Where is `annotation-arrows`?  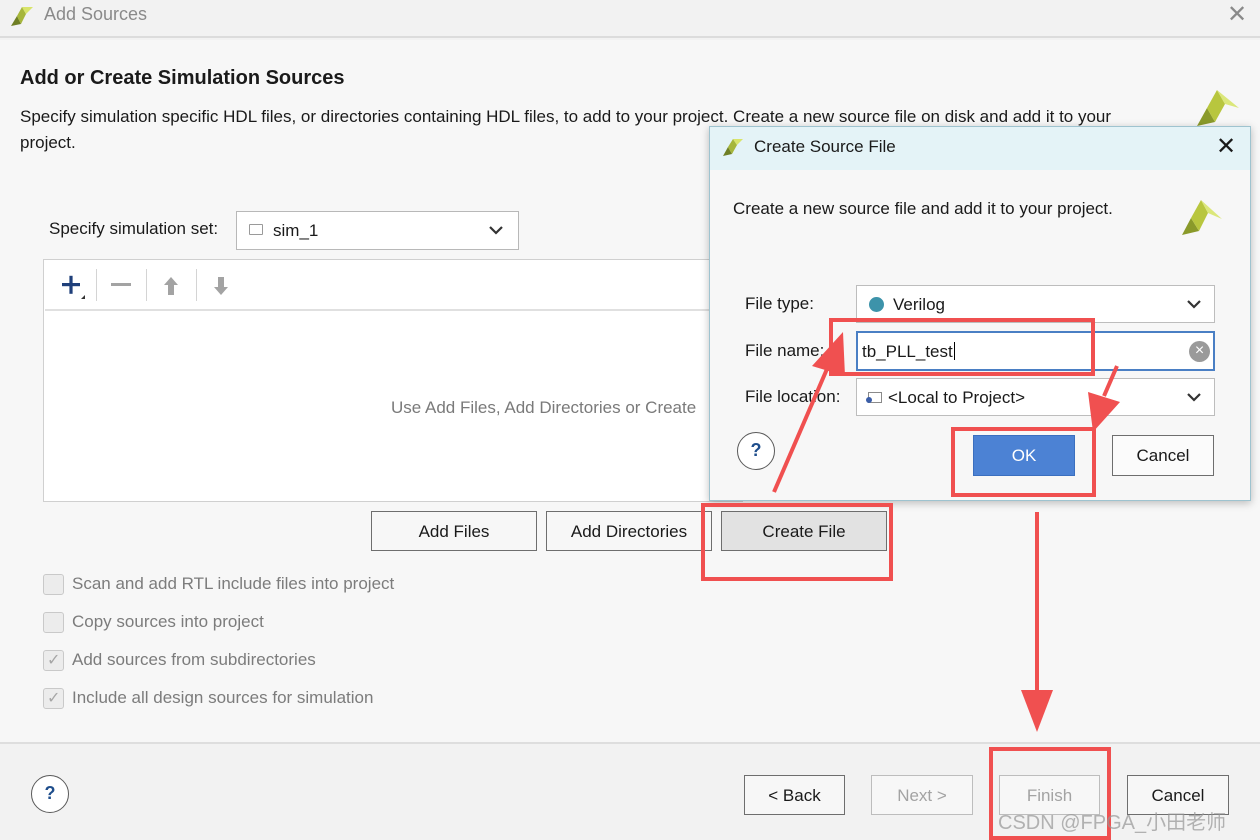
annotation-arrows is located at coordinates (946, 532).